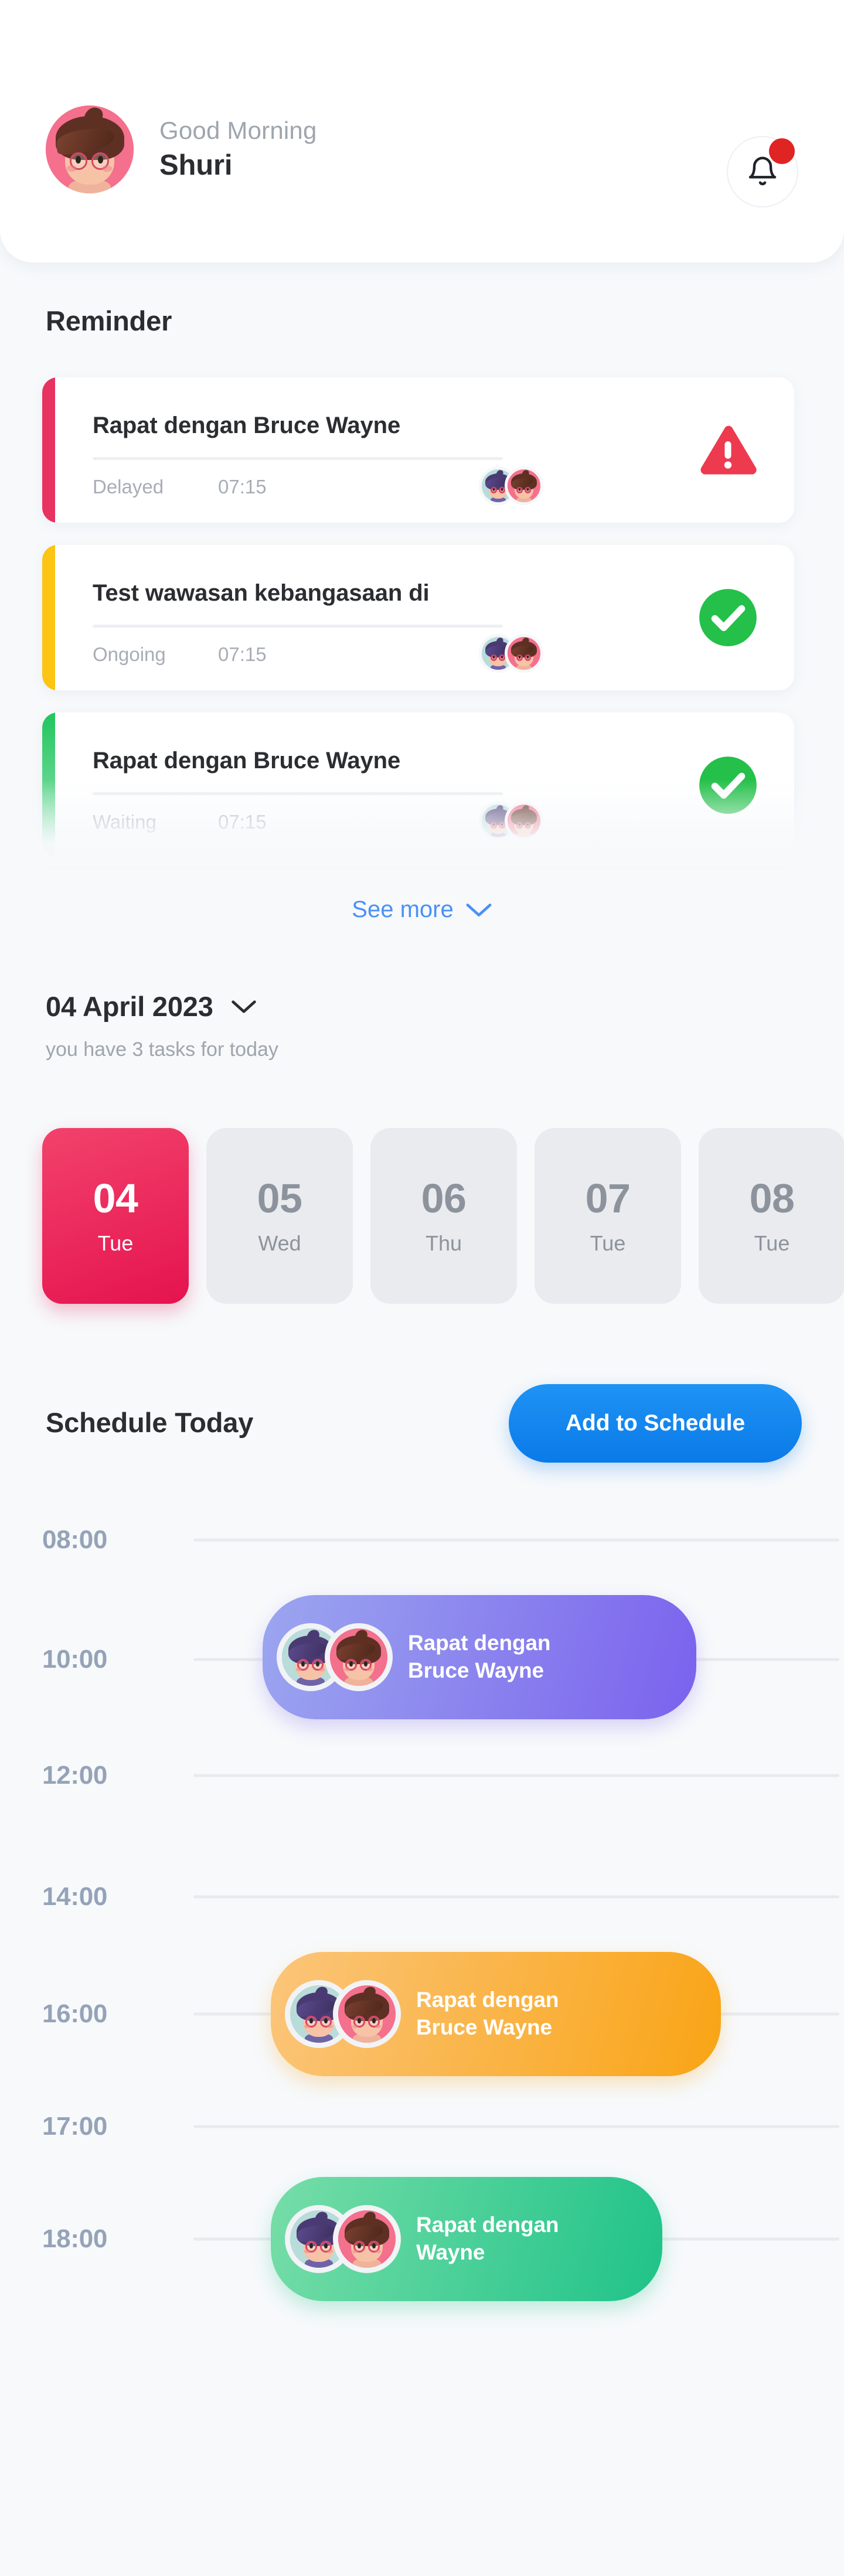 Image resolution: width=844 pixels, height=2576 pixels. What do you see at coordinates (261, 593) in the screenshot?
I see `reminder-title: Test wawasan kebangasaan di` at bounding box center [261, 593].